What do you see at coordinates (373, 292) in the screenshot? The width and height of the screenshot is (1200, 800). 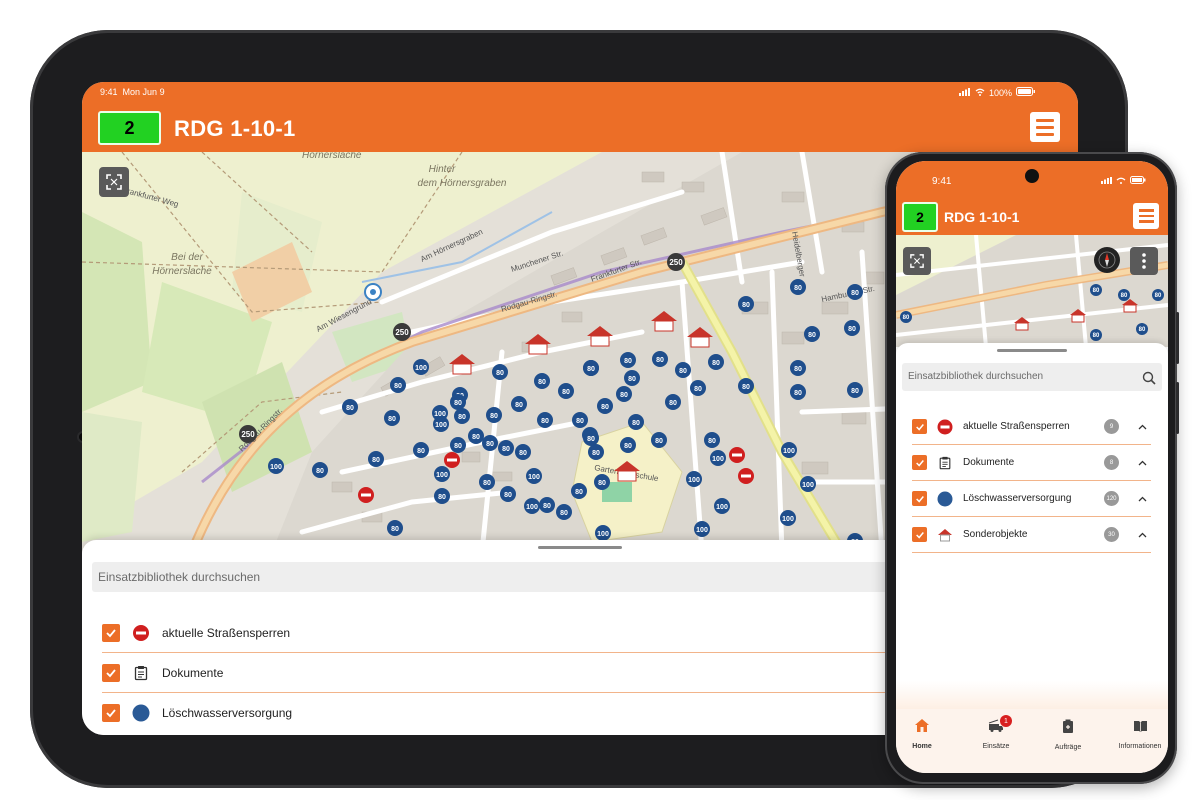 I see `location-marker-icon` at bounding box center [373, 292].